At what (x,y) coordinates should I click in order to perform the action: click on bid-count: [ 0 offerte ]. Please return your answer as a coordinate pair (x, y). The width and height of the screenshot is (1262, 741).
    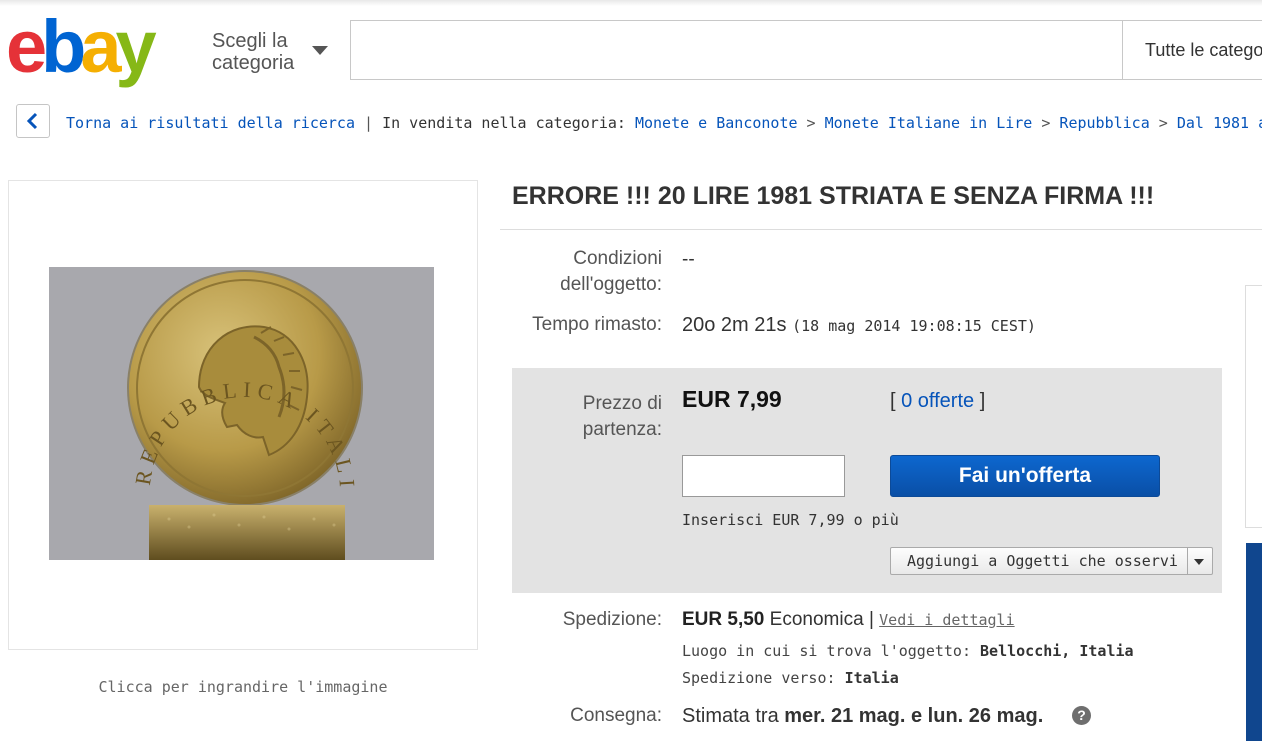
    Looking at the image, I should click on (938, 401).